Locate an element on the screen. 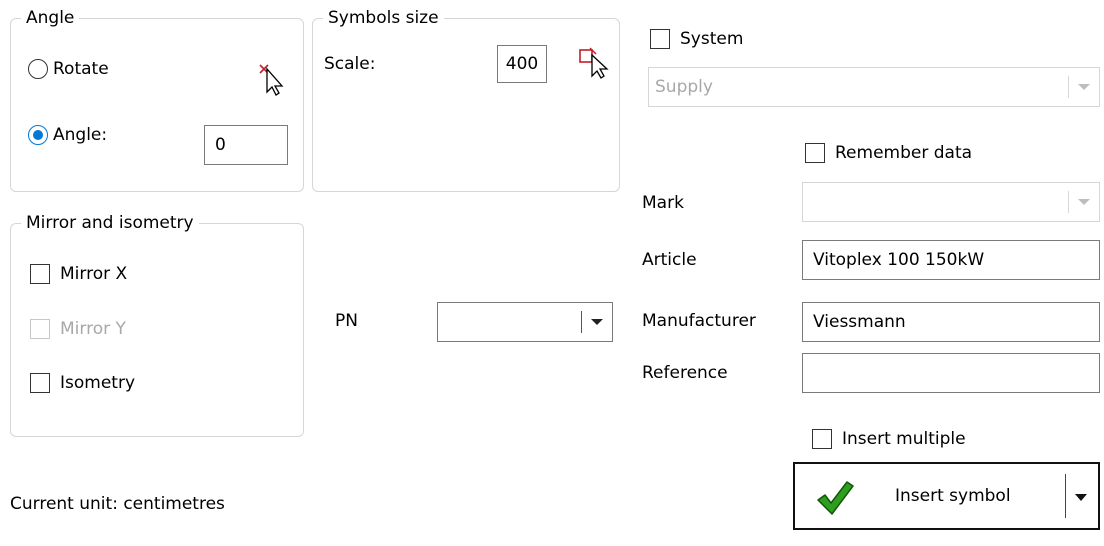  scale-input: 400 is located at coordinates (522, 64).